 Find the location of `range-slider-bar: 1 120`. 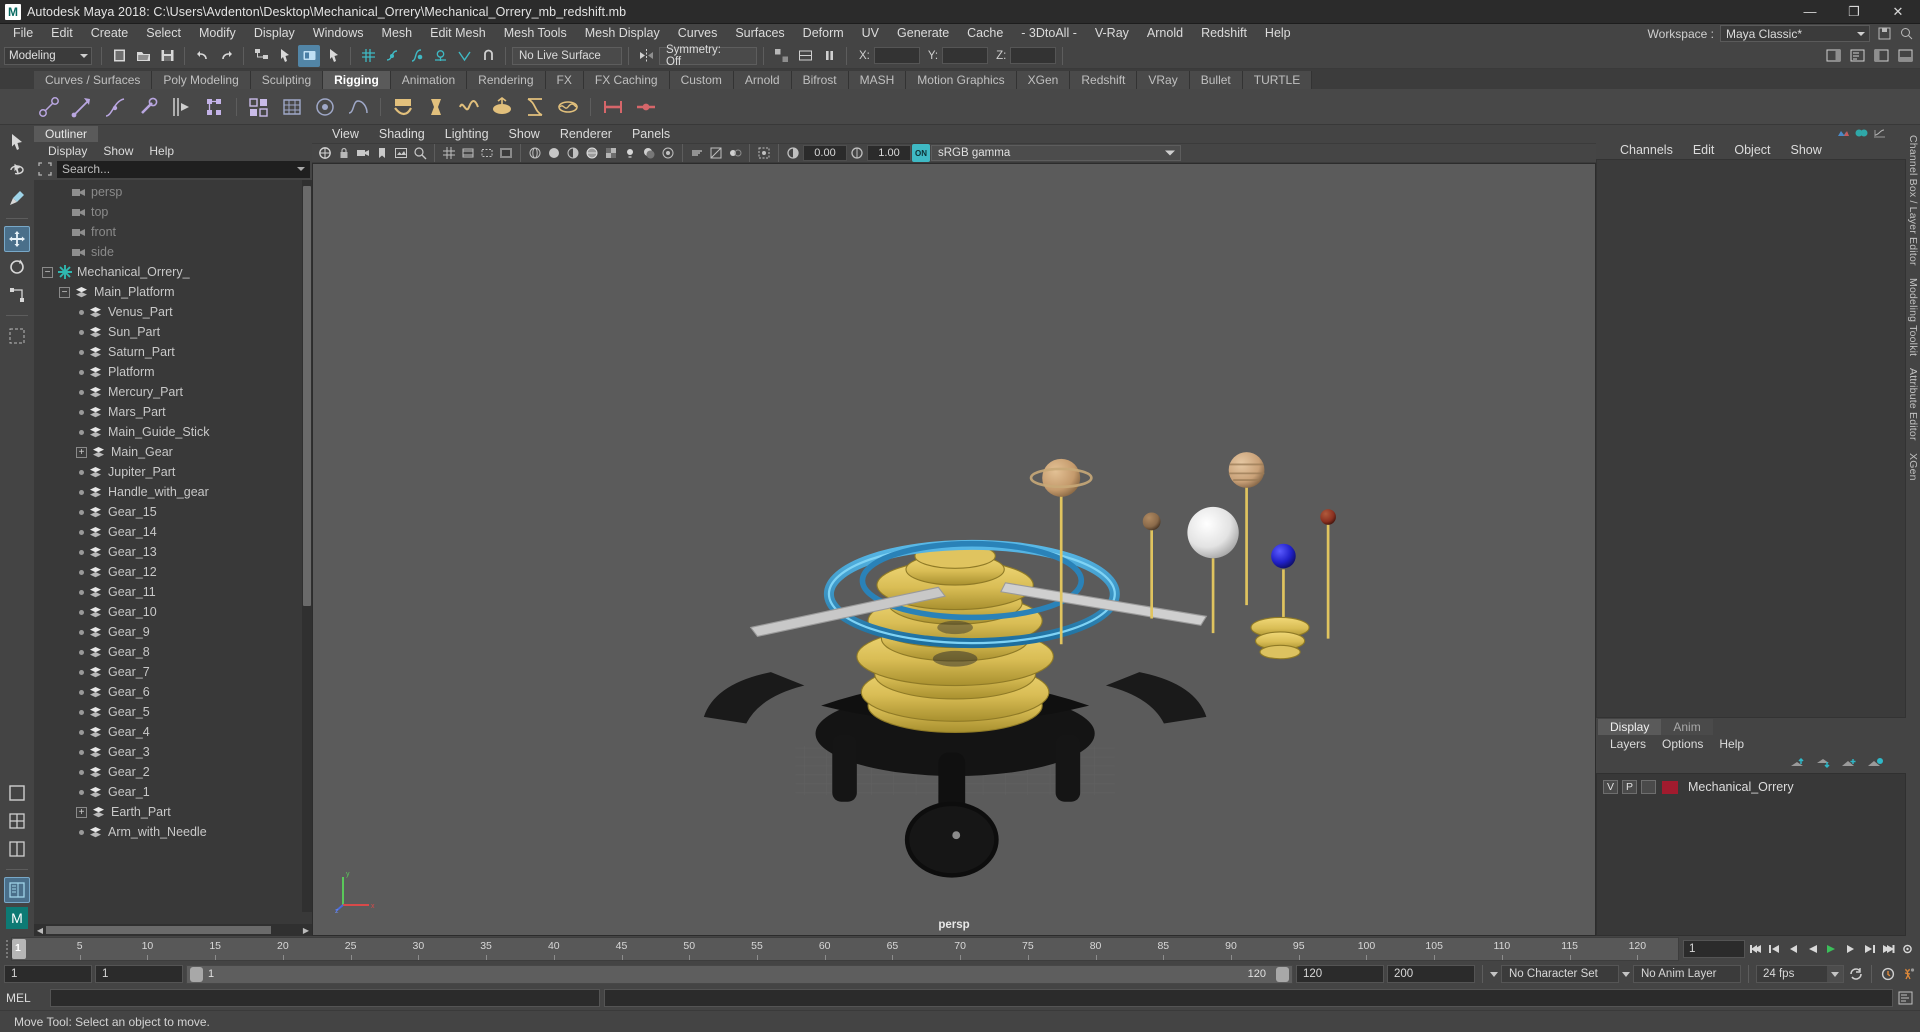

range-slider-bar: 1 120 is located at coordinates (739, 974).